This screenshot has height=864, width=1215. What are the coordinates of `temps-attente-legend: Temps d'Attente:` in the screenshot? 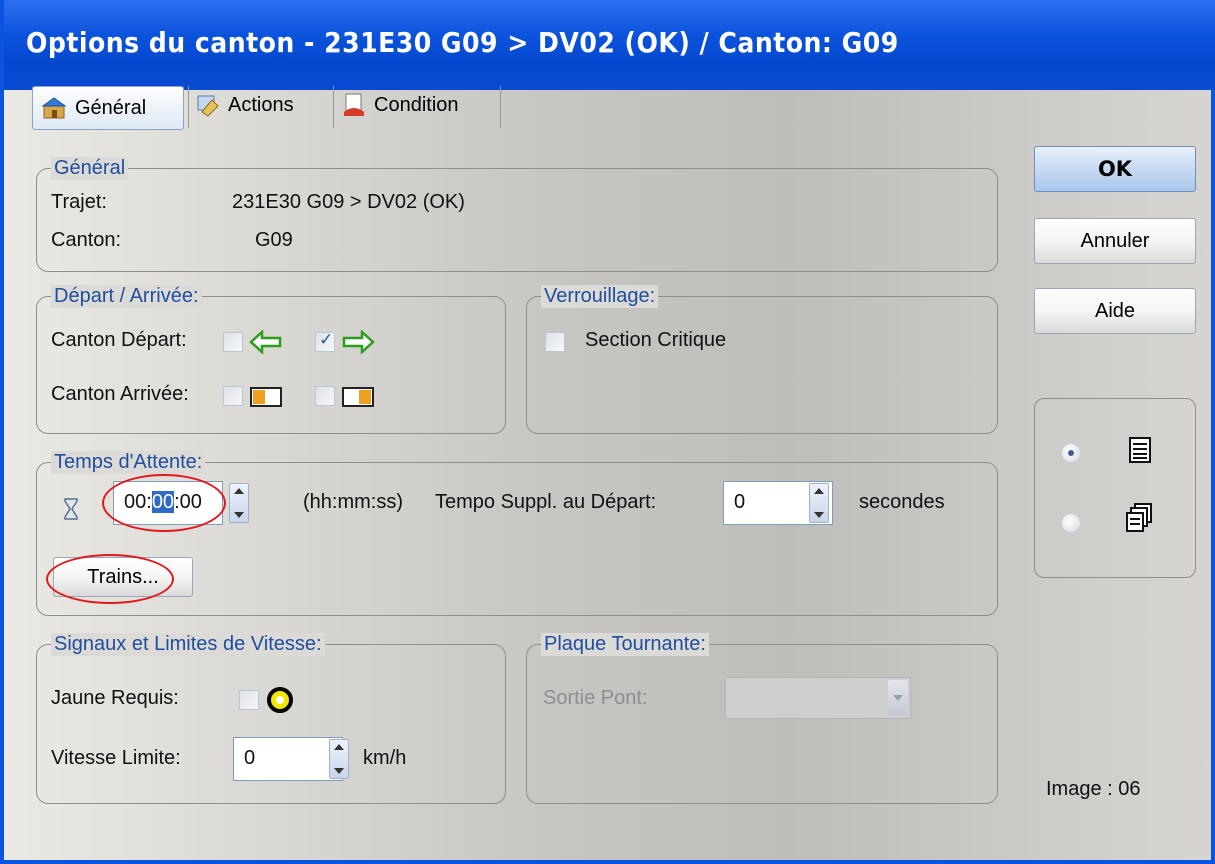 It's located at (128, 462).